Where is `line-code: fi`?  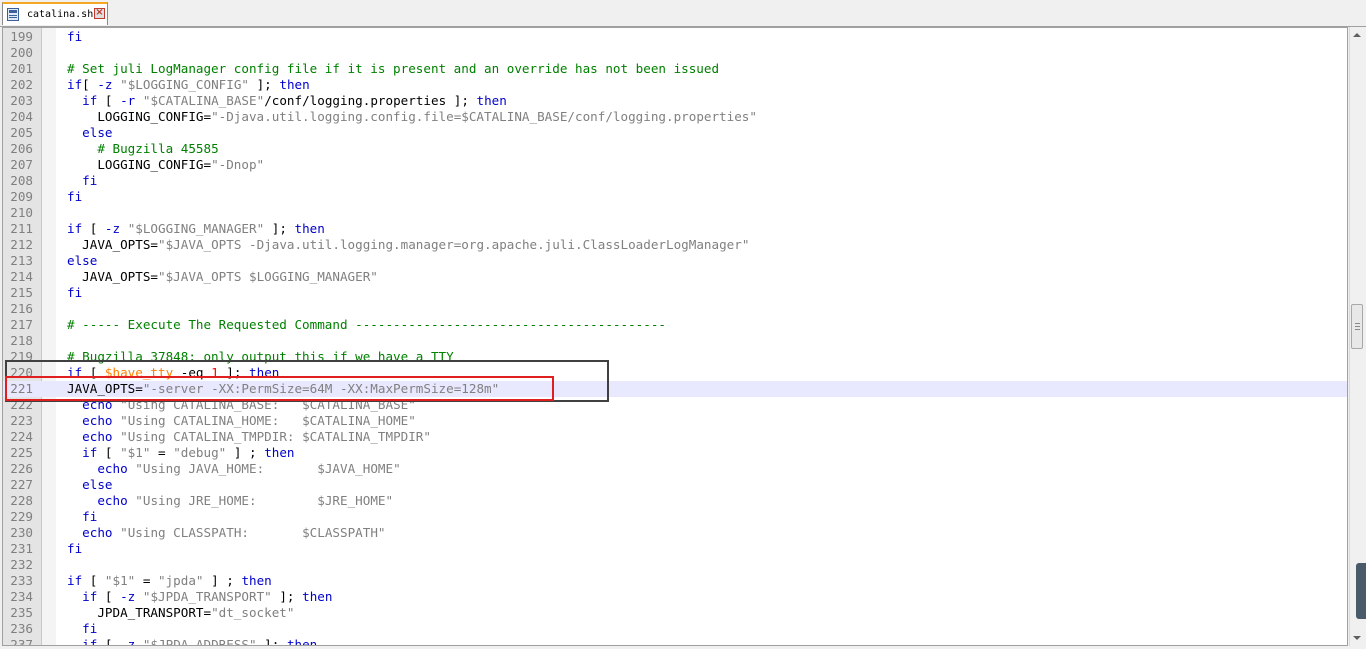 line-code: fi is located at coordinates (82, 181).